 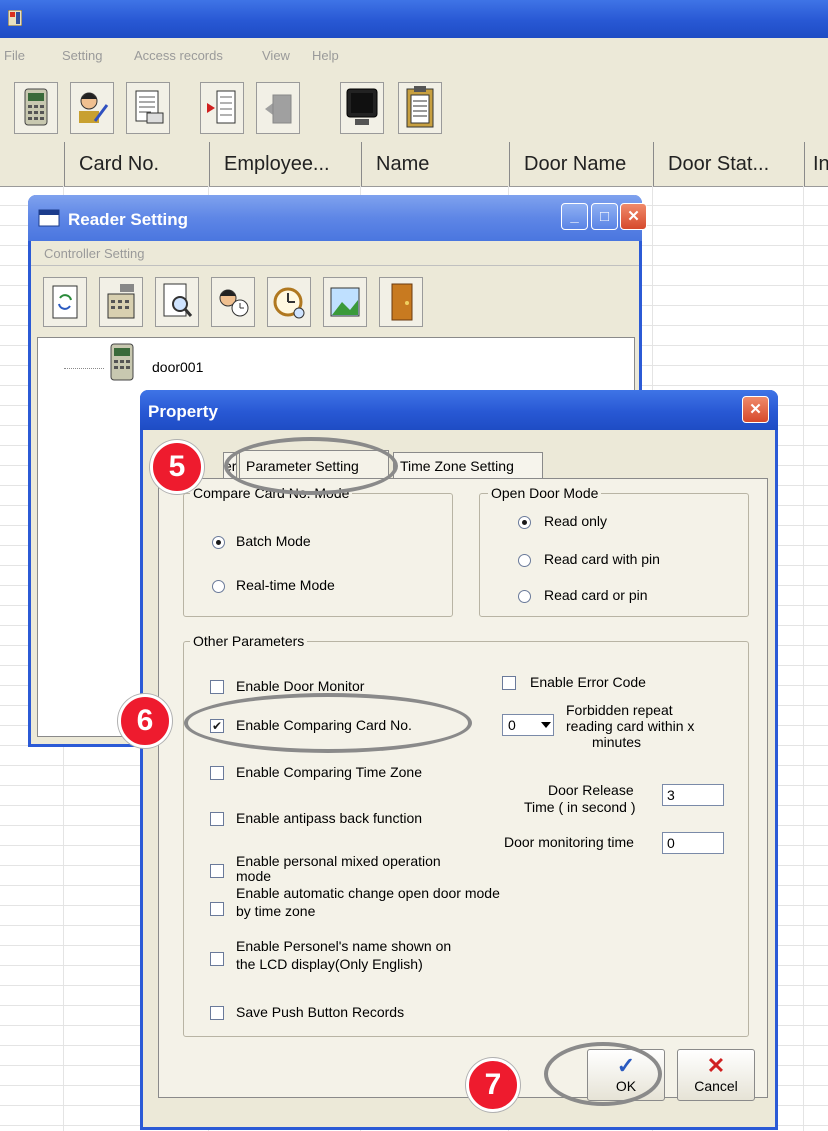 What do you see at coordinates (671, 795) in the screenshot?
I see `door-release-value: 3` at bounding box center [671, 795].